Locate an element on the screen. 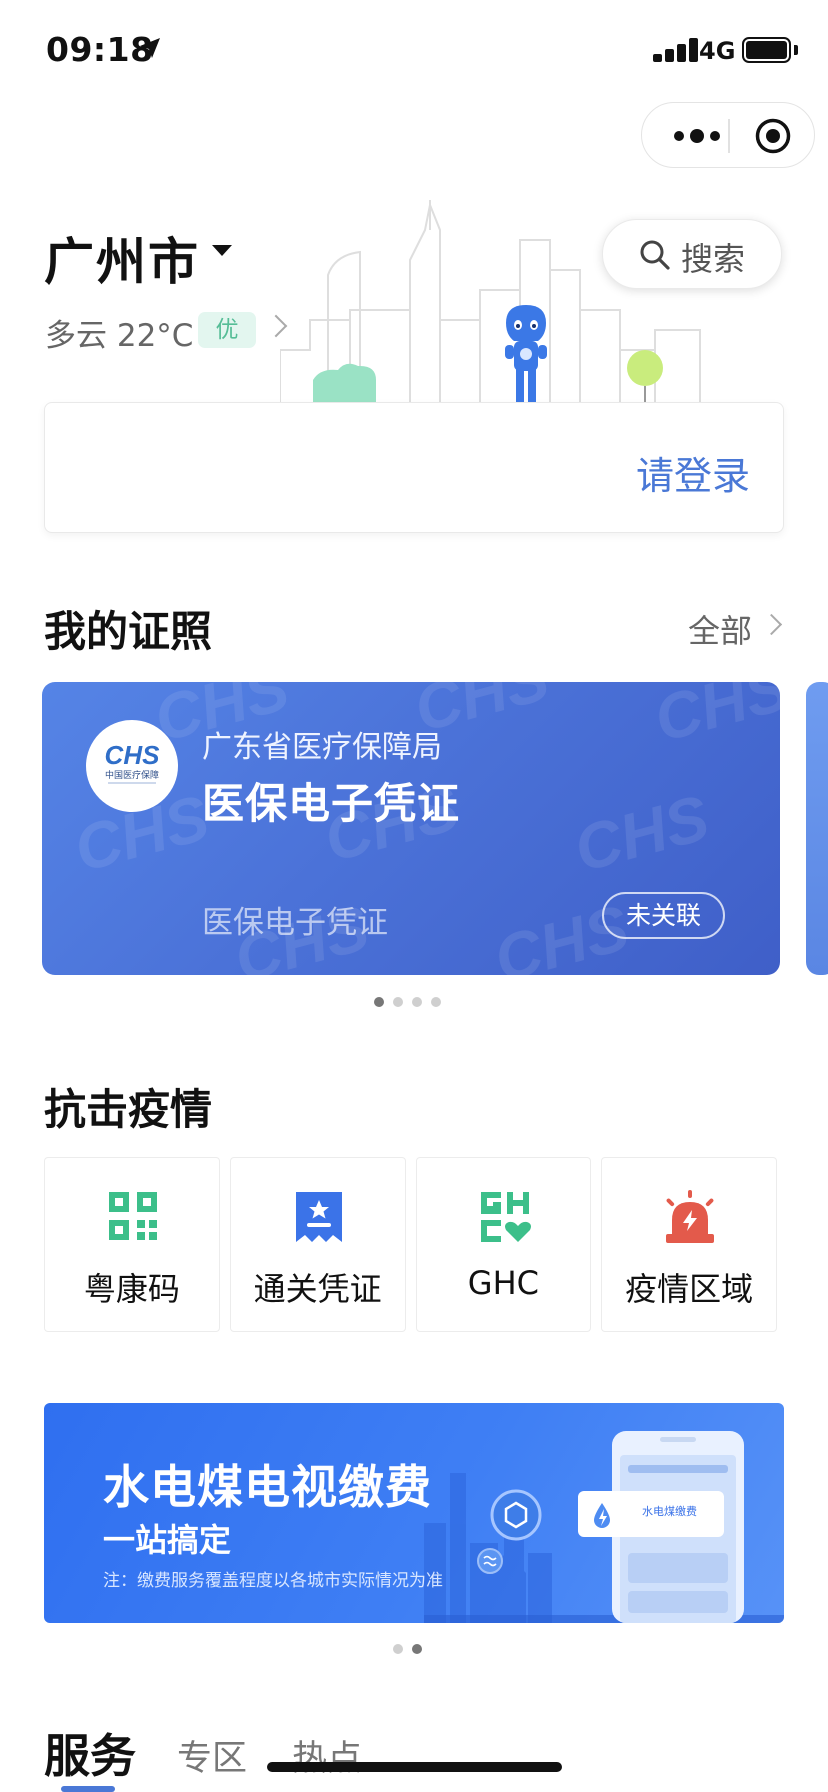 This screenshot has height=1792, width=828. tile-ghc: GHC is located at coordinates (503, 1244).